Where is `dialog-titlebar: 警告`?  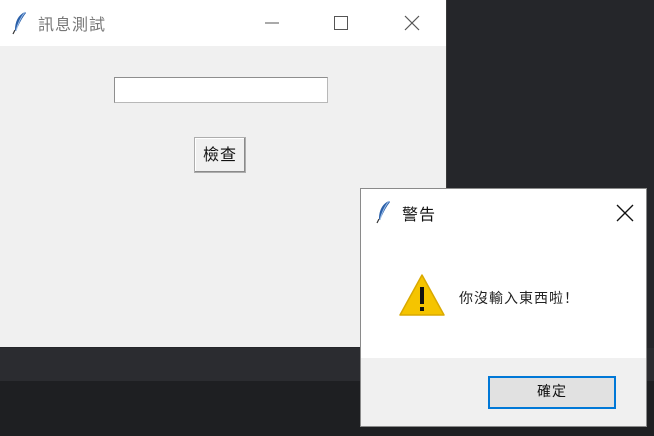
dialog-titlebar: 警告 is located at coordinates (503, 212).